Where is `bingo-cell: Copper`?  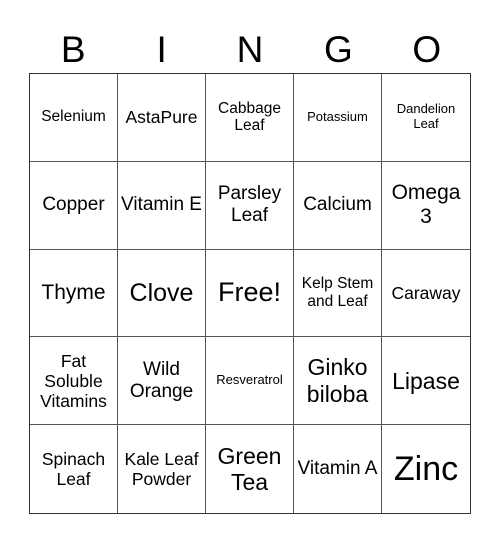 bingo-cell: Copper is located at coordinates (74, 205).